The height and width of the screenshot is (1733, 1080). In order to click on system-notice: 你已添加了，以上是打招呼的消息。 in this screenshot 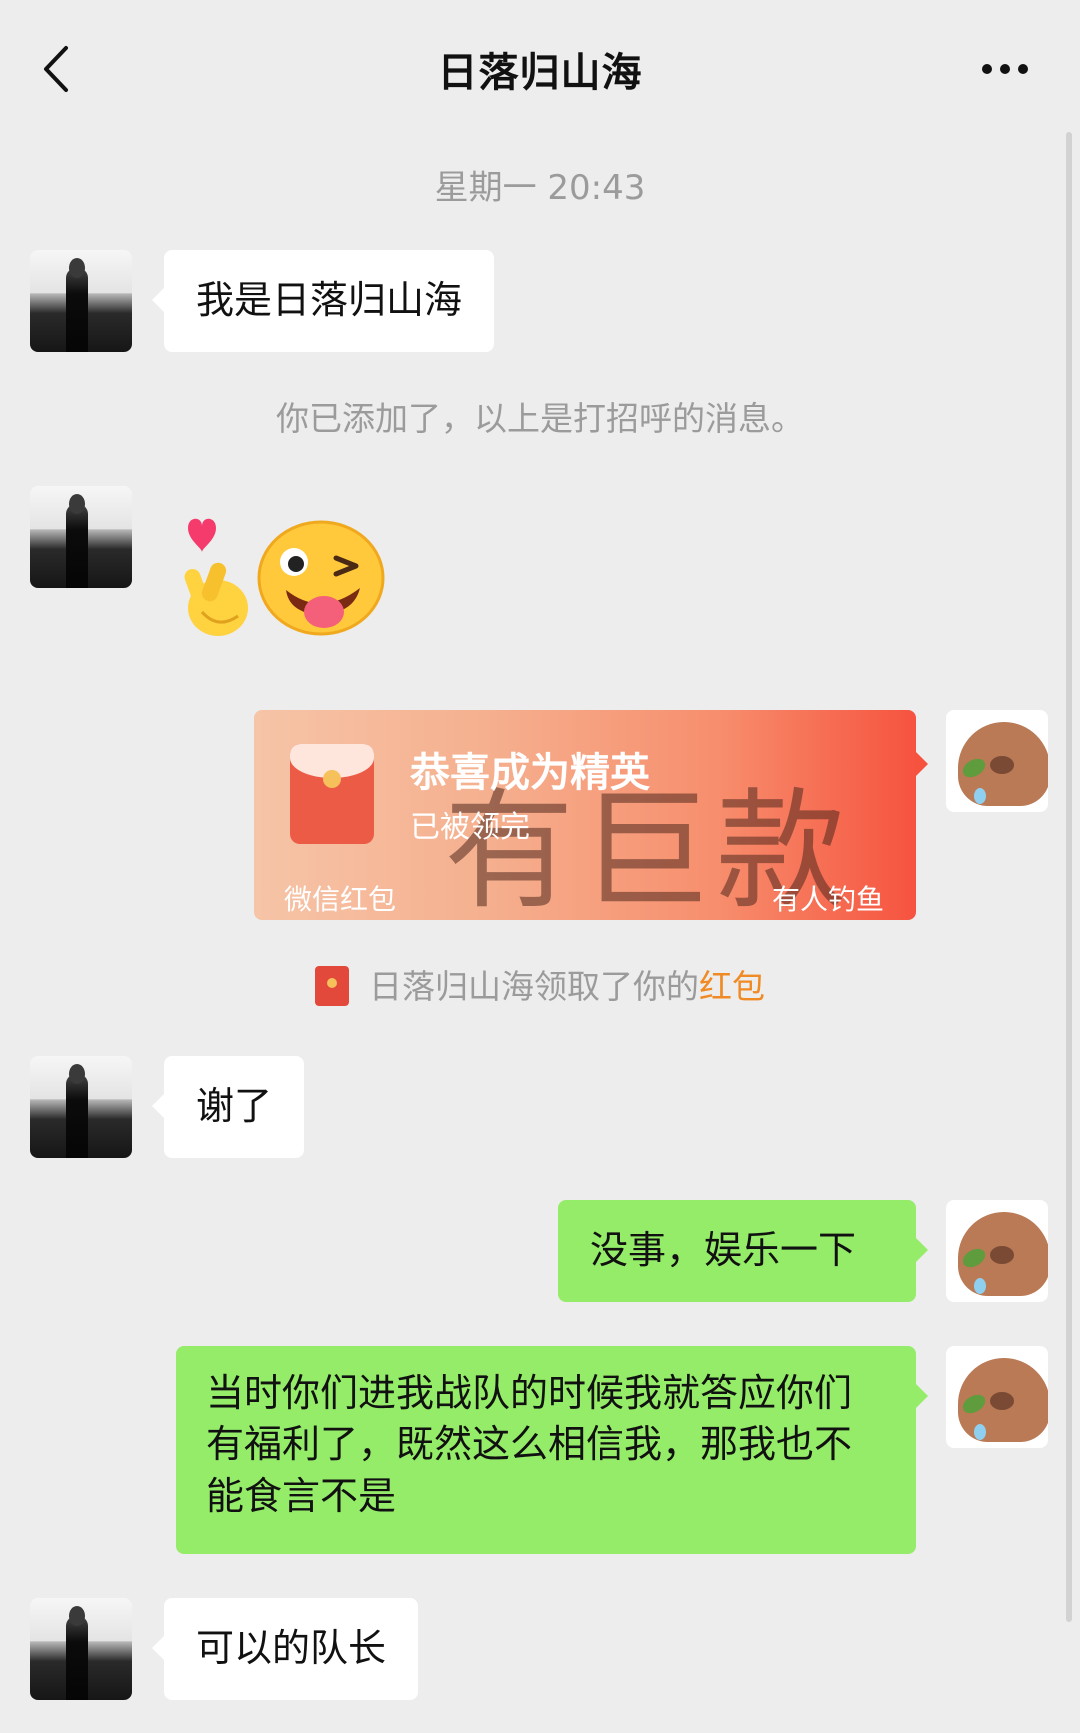, I will do `click(540, 418)`.